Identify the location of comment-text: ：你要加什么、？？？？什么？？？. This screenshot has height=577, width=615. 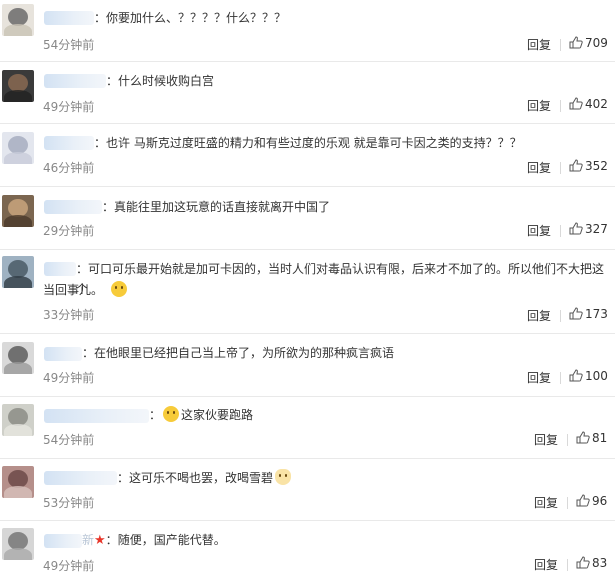
(190, 18).